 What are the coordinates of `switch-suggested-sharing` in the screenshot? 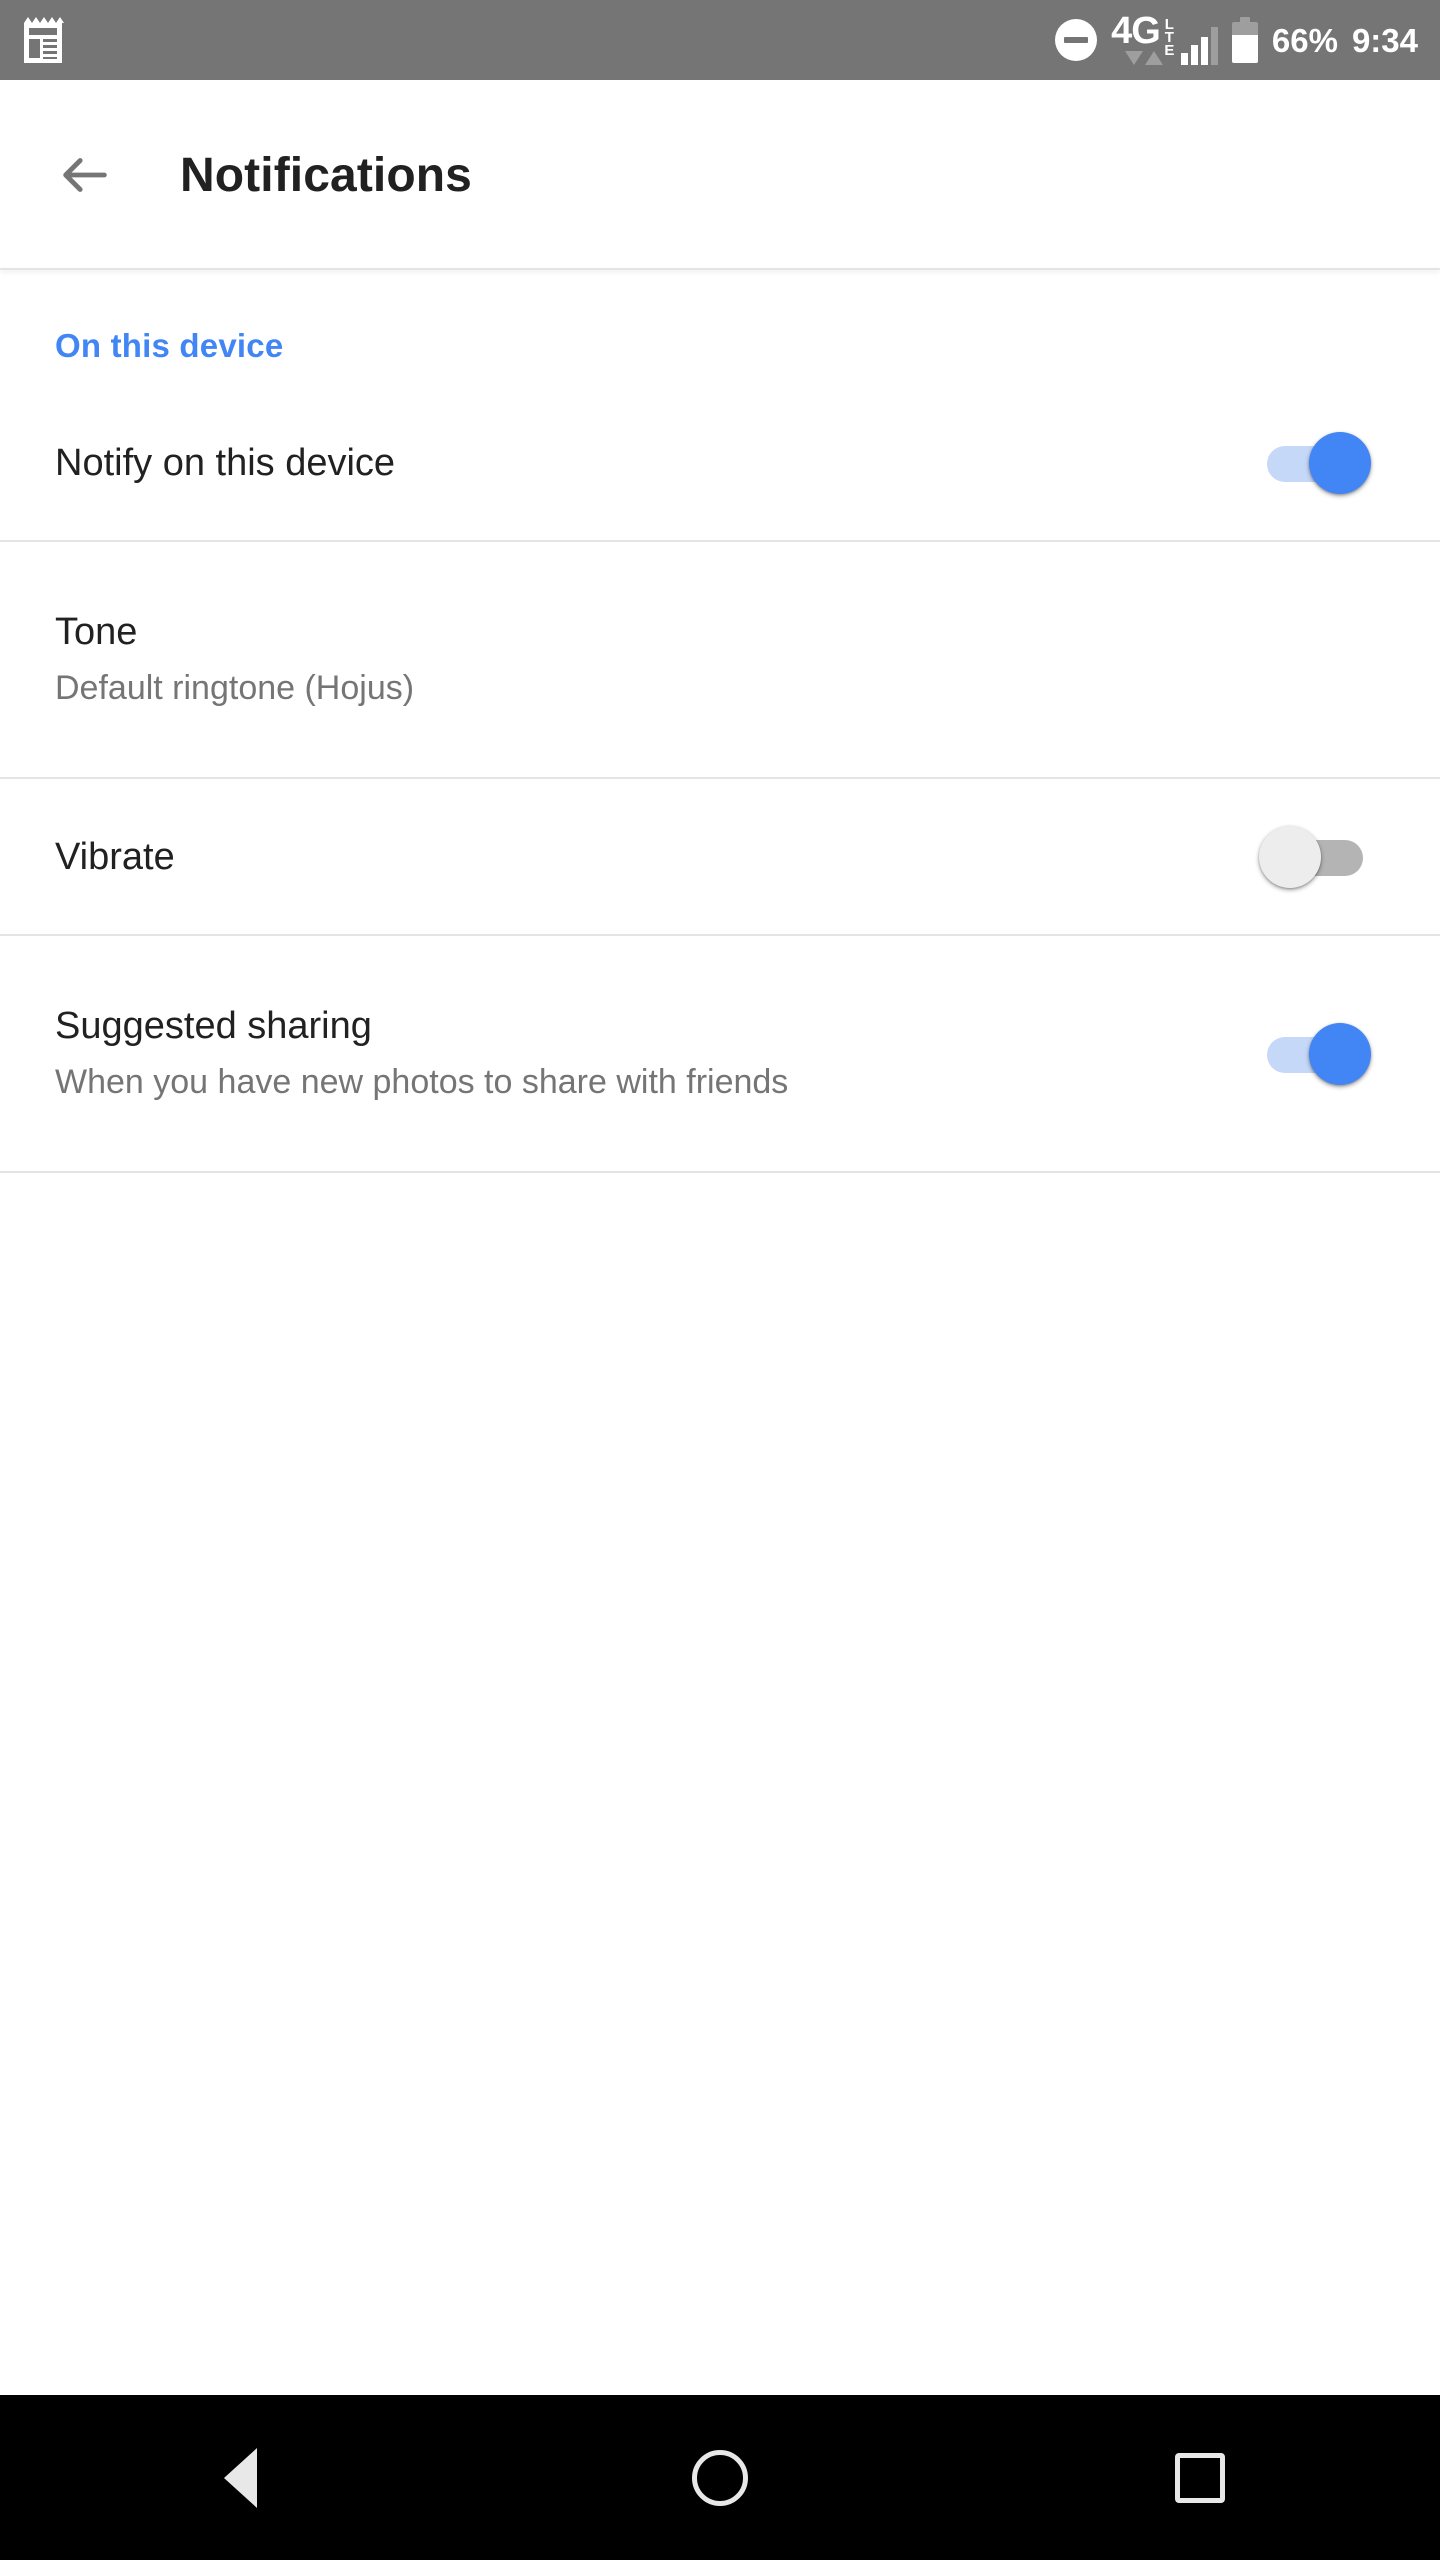 It's located at (1317, 1054).